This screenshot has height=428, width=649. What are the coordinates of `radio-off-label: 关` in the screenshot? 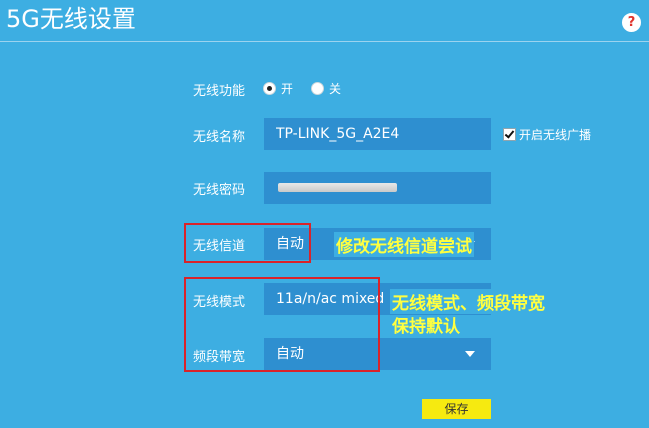 It's located at (335, 89).